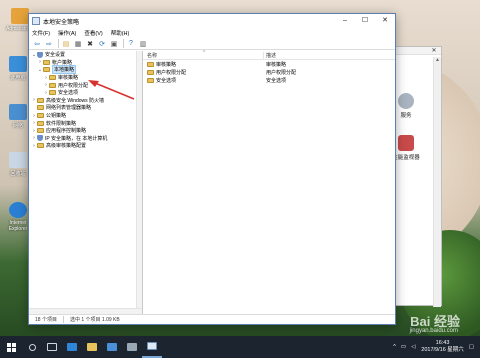 This screenshot has width=480, height=358. I want to click on task-view-icon, so click(52, 347).